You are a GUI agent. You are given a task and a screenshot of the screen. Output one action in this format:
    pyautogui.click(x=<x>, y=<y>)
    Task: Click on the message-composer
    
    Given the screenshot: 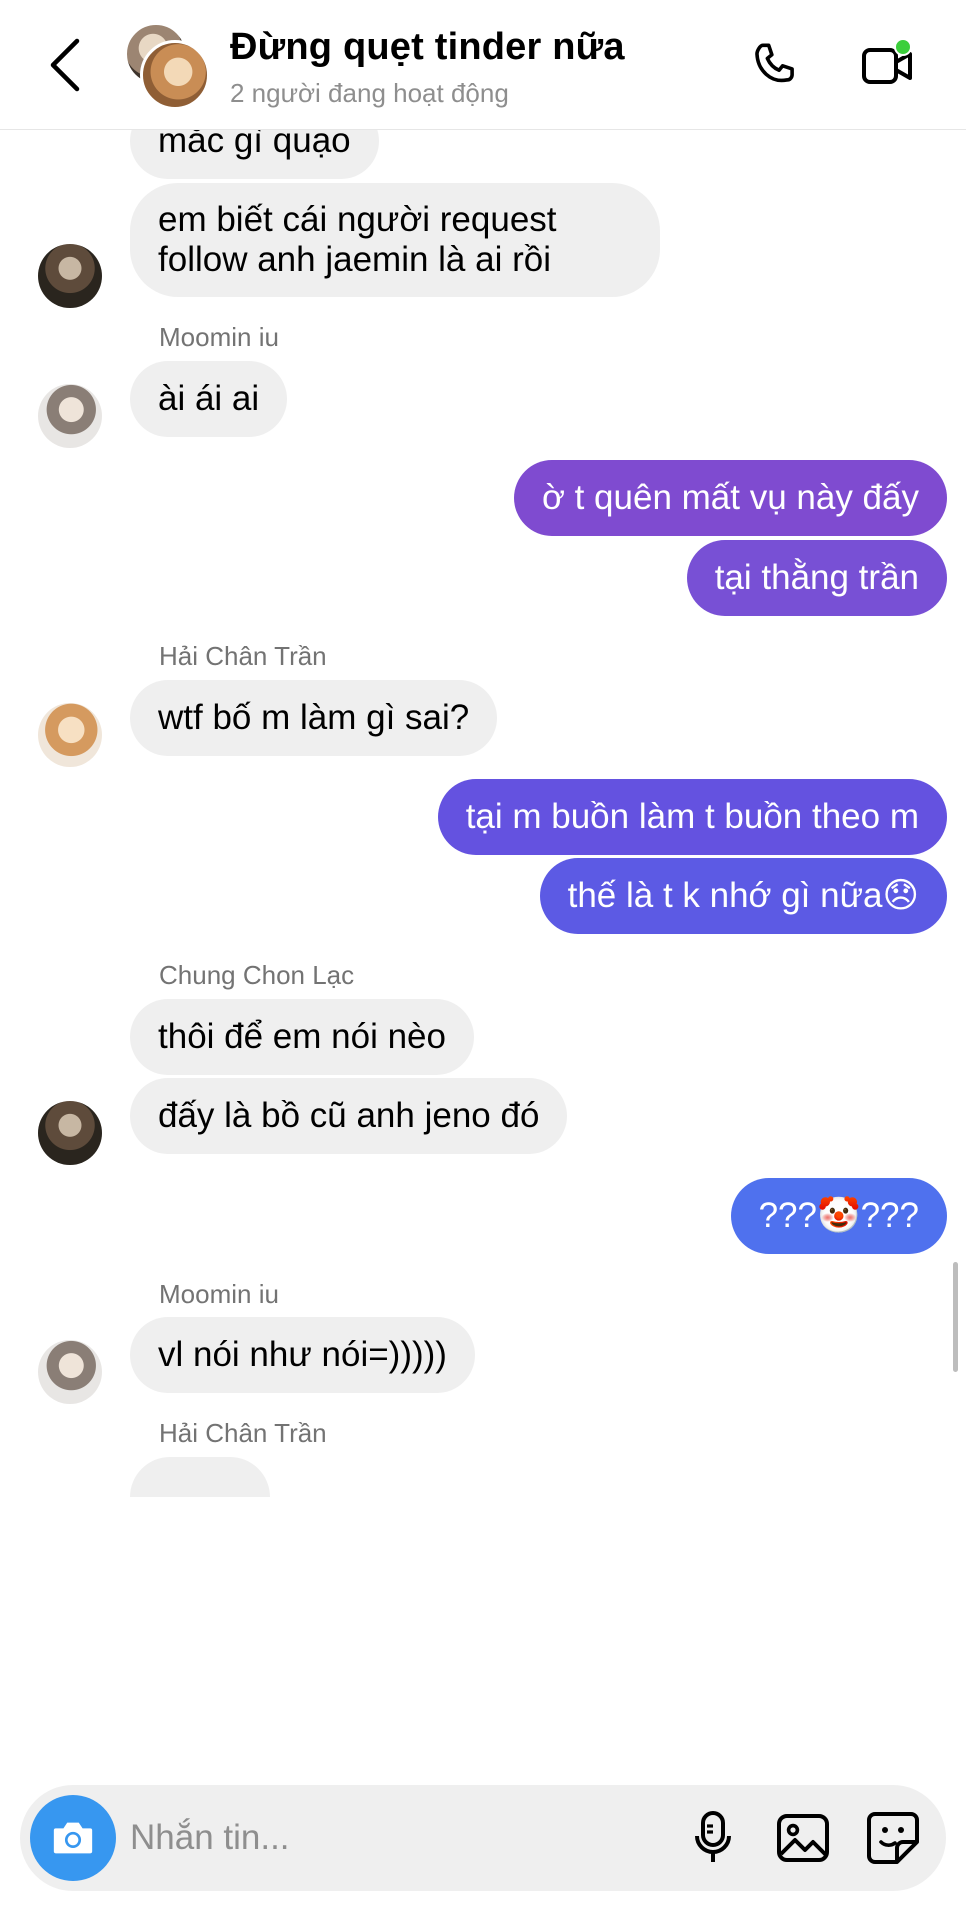 What is the action you would take?
    pyautogui.click(x=483, y=1838)
    